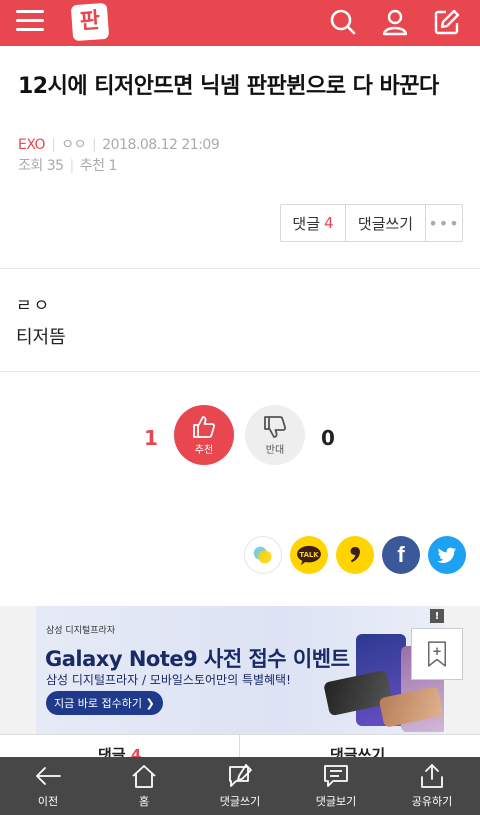  I want to click on kakaostory-icon, so click(262, 555).